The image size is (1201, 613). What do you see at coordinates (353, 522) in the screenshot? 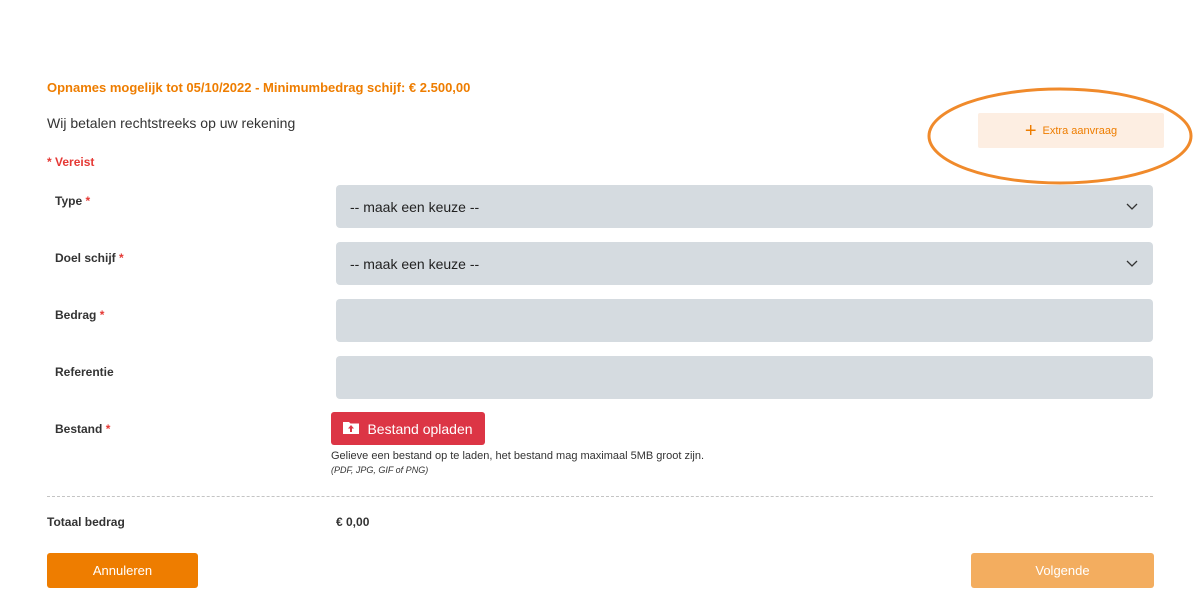
I see `total-value: € 0,00` at bounding box center [353, 522].